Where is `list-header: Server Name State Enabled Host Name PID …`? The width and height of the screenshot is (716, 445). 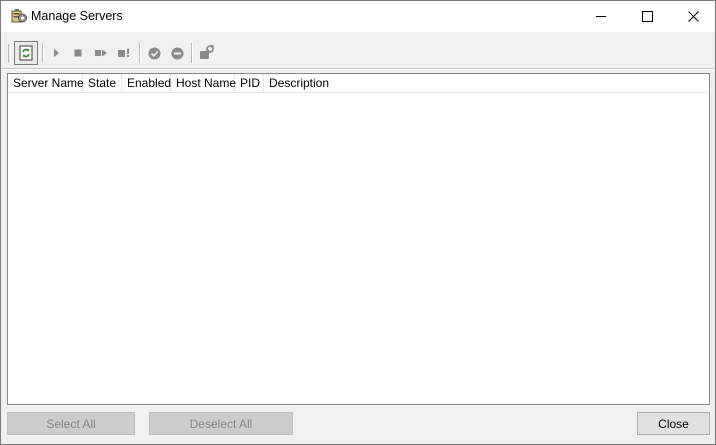 list-header: Server Name State Enabled Host Name PID … is located at coordinates (358, 83).